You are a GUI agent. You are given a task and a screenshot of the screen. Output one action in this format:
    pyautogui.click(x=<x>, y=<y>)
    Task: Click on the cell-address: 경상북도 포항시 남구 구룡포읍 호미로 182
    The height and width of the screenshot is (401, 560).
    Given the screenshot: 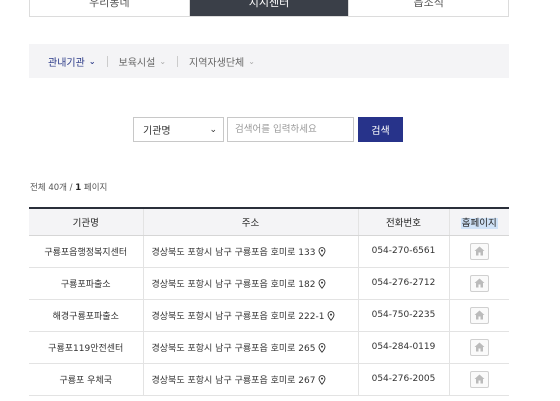 What is the action you would take?
    pyautogui.click(x=250, y=283)
    